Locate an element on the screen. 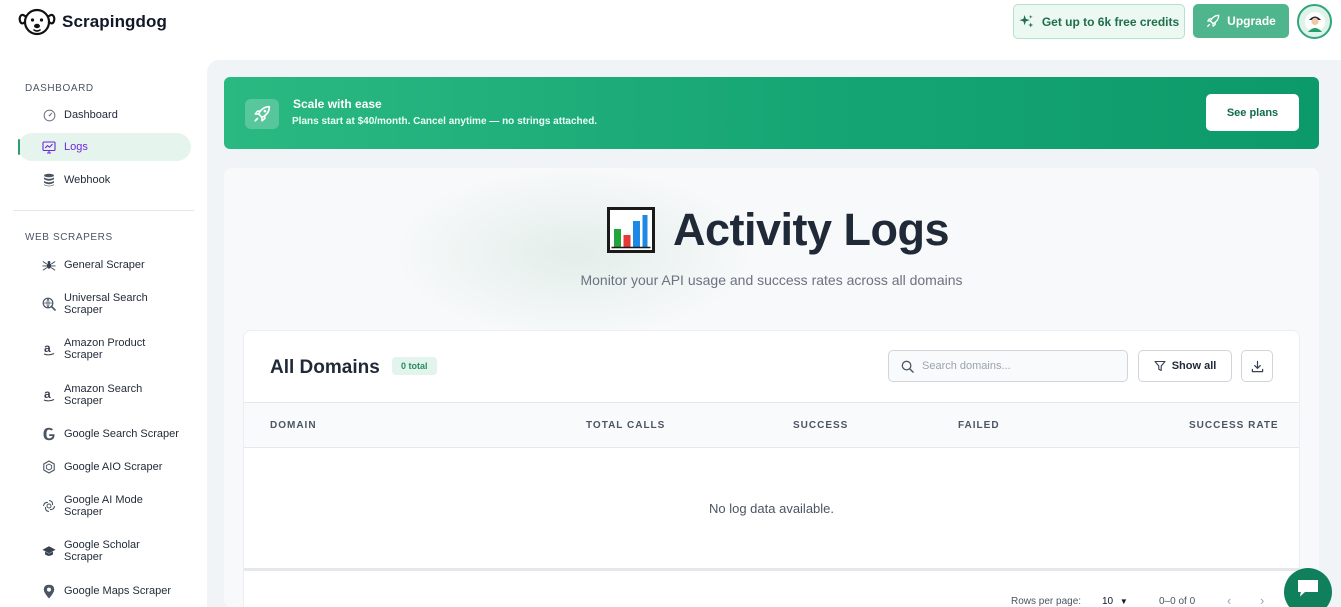 Image resolution: width=1341 pixels, height=607 pixels. gauge-icon is located at coordinates (49, 115).